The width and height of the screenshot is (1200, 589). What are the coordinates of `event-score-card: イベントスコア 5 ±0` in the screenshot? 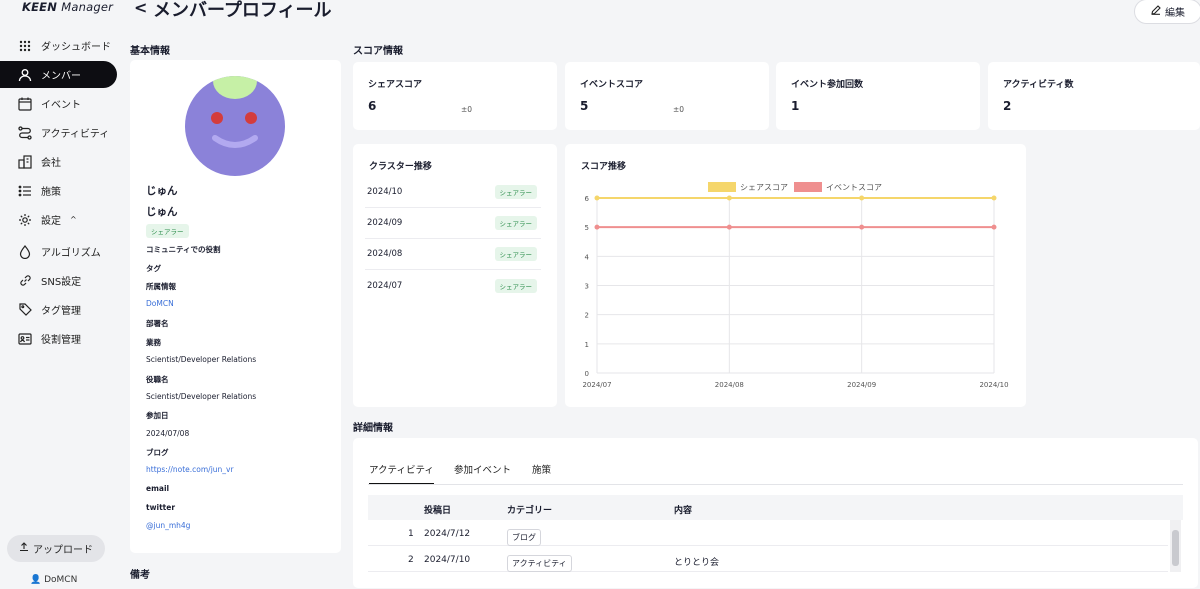 It's located at (667, 96).